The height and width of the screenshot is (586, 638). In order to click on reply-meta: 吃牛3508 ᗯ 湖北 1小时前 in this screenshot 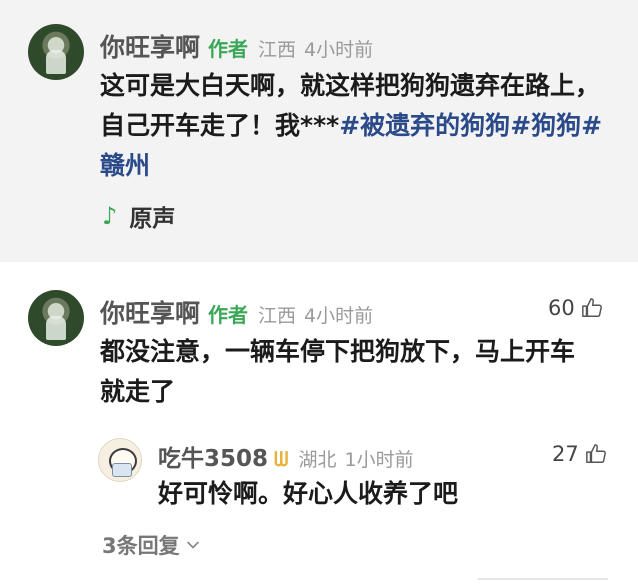, I will do `click(286, 456)`.